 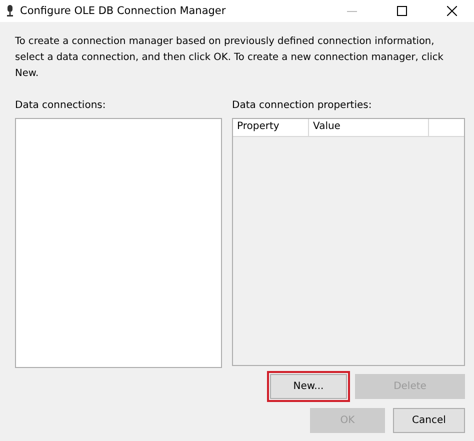 What do you see at coordinates (271, 127) in the screenshot?
I see `column-header: Property` at bounding box center [271, 127].